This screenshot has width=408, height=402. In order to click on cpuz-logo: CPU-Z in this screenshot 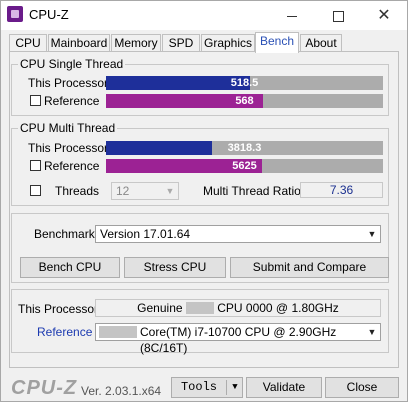, I will do `click(44, 388)`.